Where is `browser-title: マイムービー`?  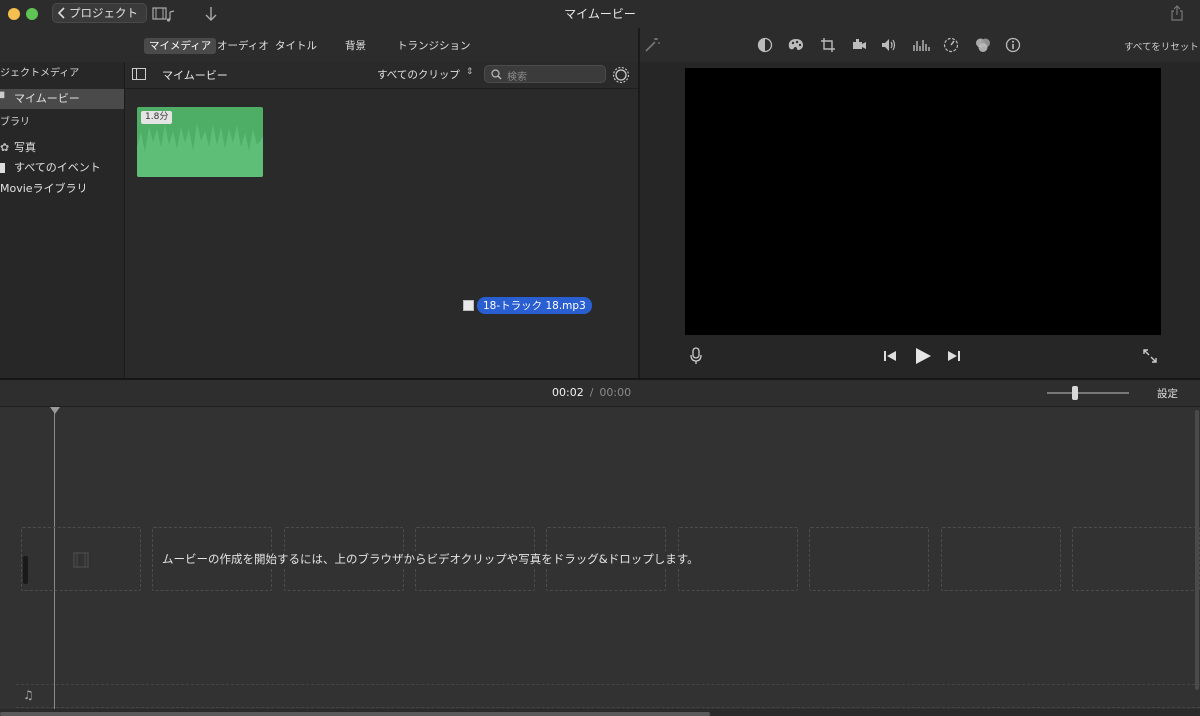
browser-title: マイムービー is located at coordinates (195, 75).